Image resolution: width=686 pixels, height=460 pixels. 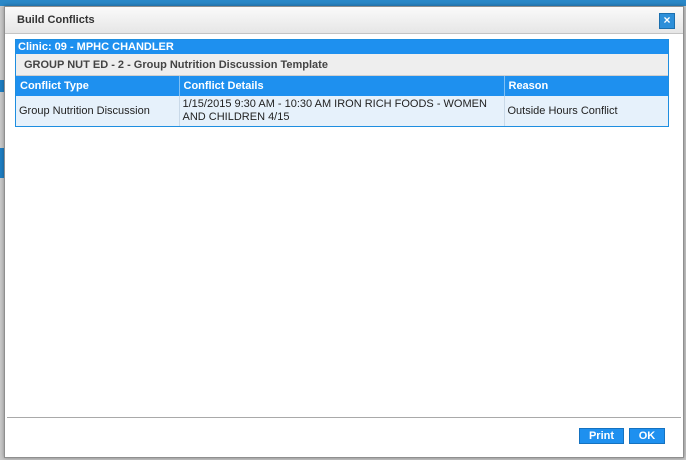 What do you see at coordinates (342, 47) in the screenshot?
I see `clinic-header: Clinic: 09 - MPHC CHANDLER` at bounding box center [342, 47].